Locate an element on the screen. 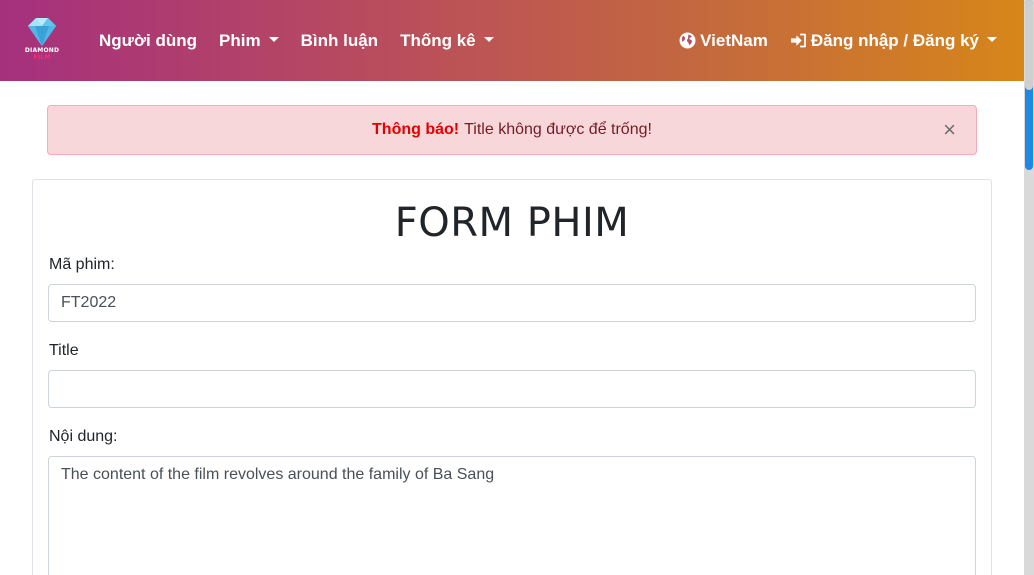 The width and height of the screenshot is (1034, 575). language-selector: VietNam is located at coordinates (723, 41).